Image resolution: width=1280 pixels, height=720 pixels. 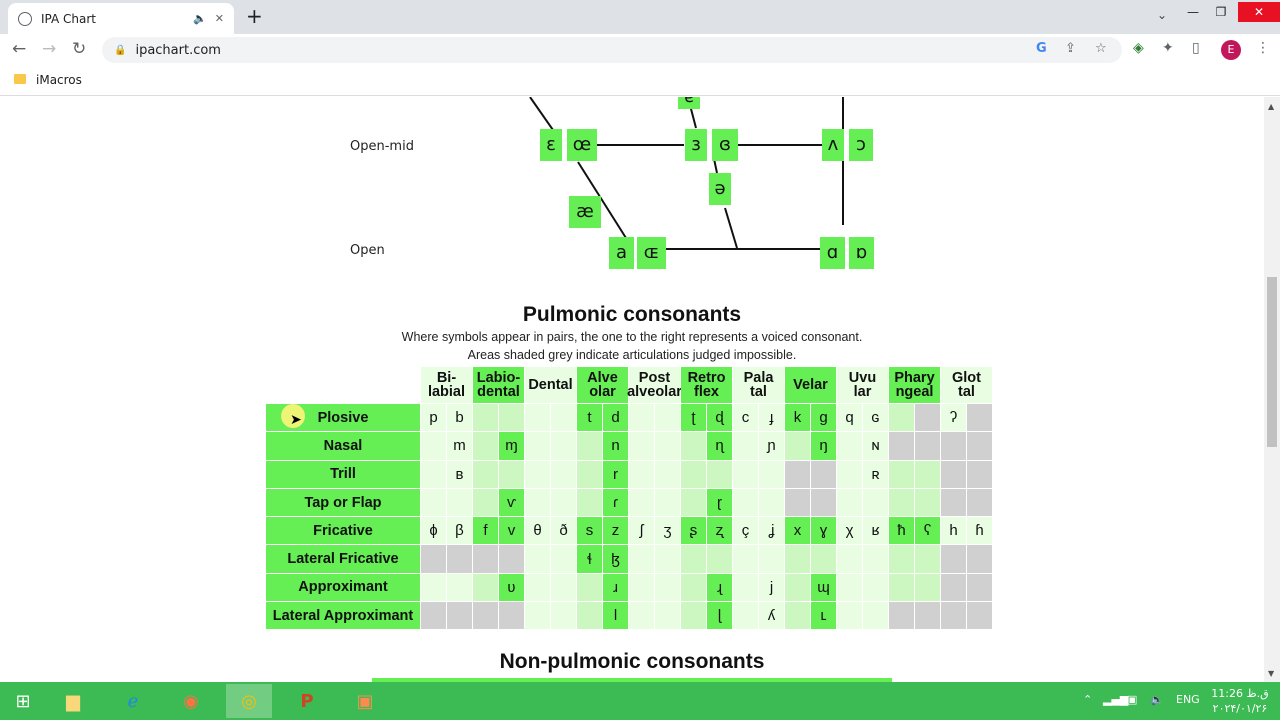 What do you see at coordinates (833, 145) in the screenshot?
I see `vowel-symbol: ʌ` at bounding box center [833, 145].